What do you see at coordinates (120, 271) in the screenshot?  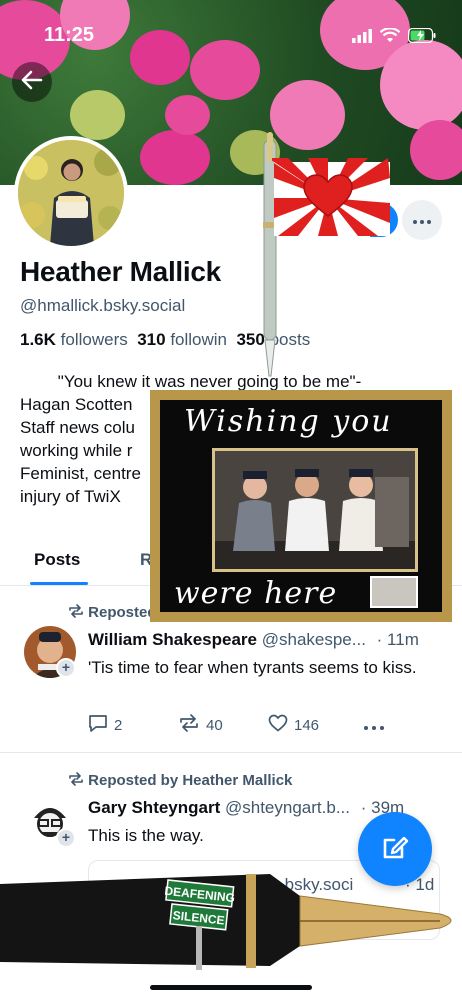 I see `display-name: Heather Mallick` at bounding box center [120, 271].